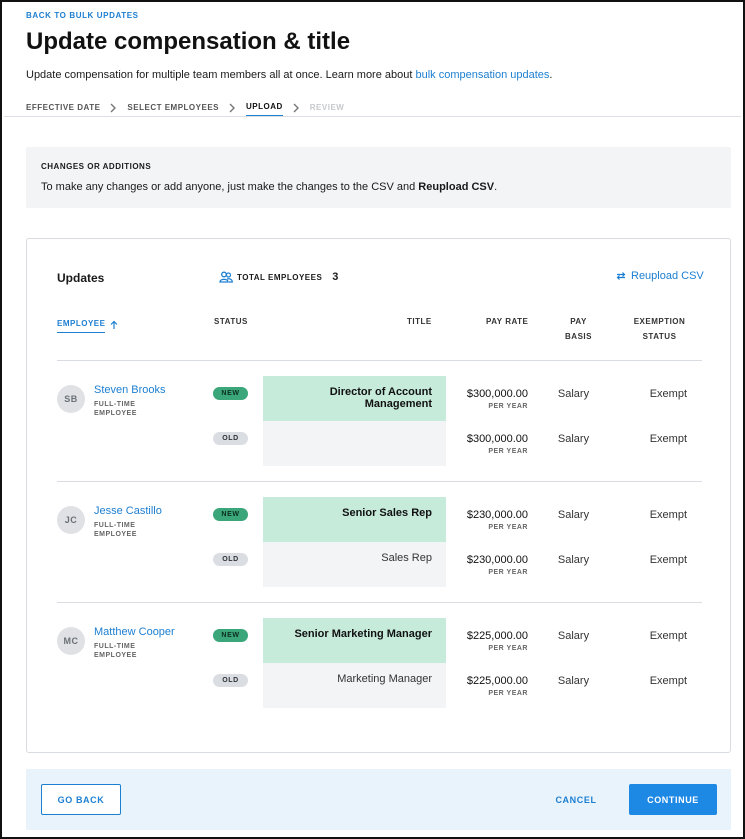 The width and height of the screenshot is (745, 839). What do you see at coordinates (188, 41) in the screenshot?
I see `page-title: Update compensation & title` at bounding box center [188, 41].